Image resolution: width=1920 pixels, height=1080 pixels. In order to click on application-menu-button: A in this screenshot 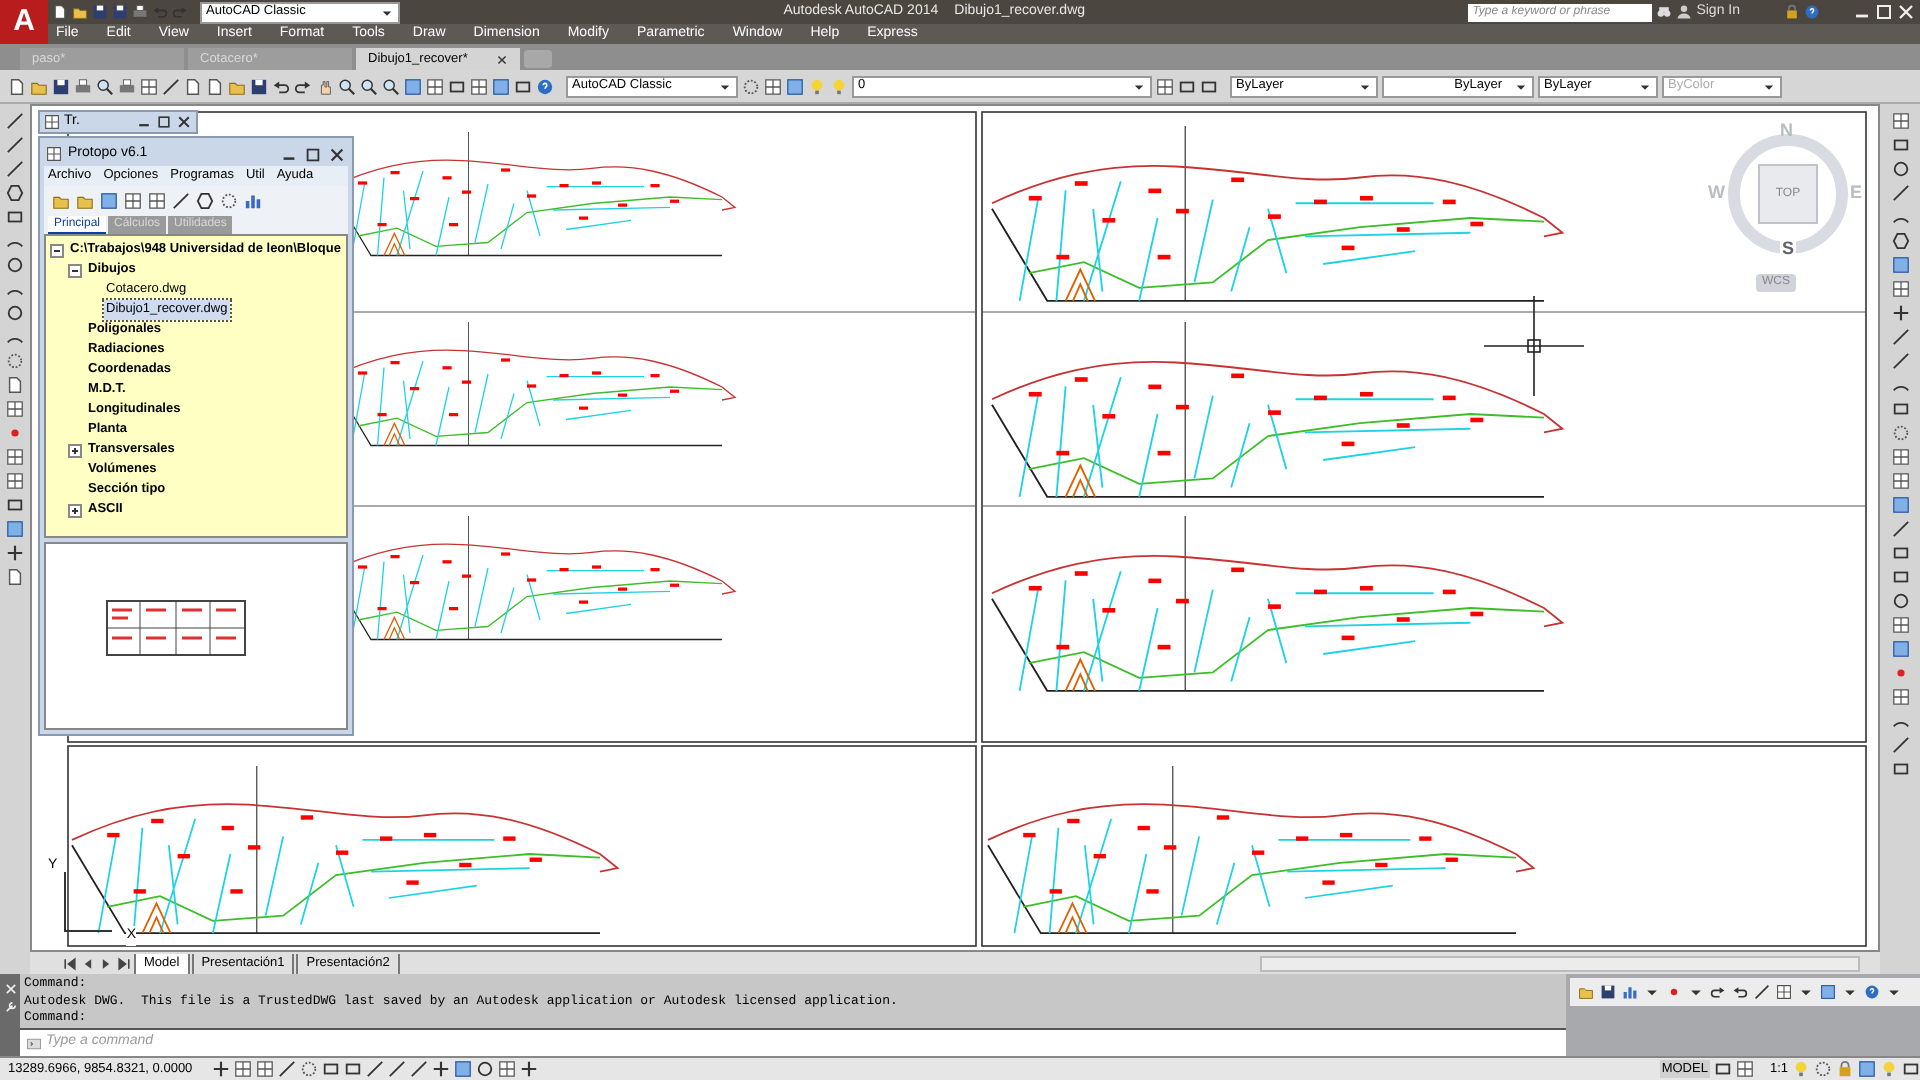, I will do `click(24, 22)`.